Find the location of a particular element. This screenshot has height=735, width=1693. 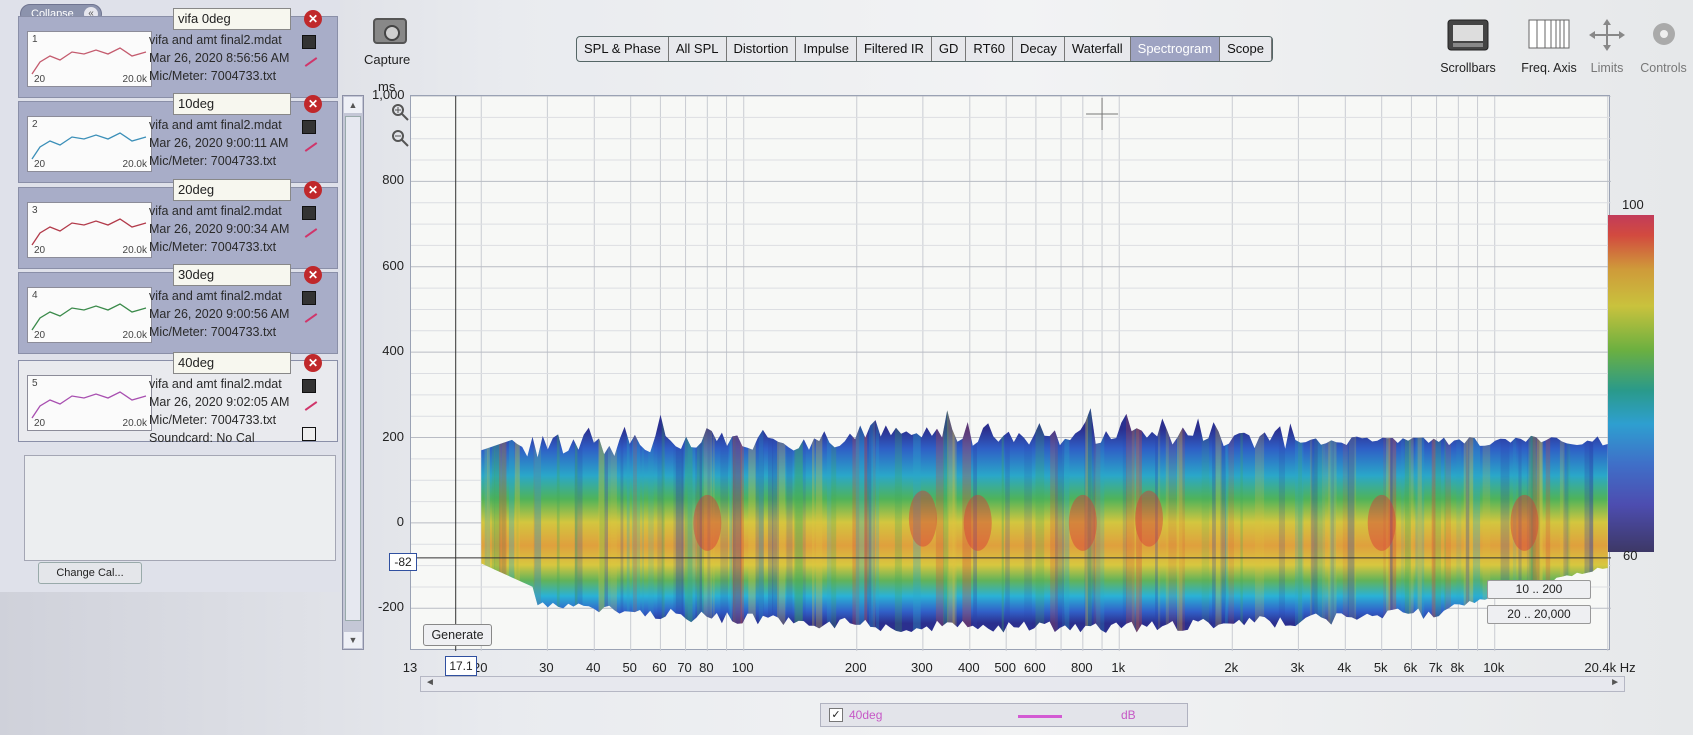

notes-area is located at coordinates (180, 508).